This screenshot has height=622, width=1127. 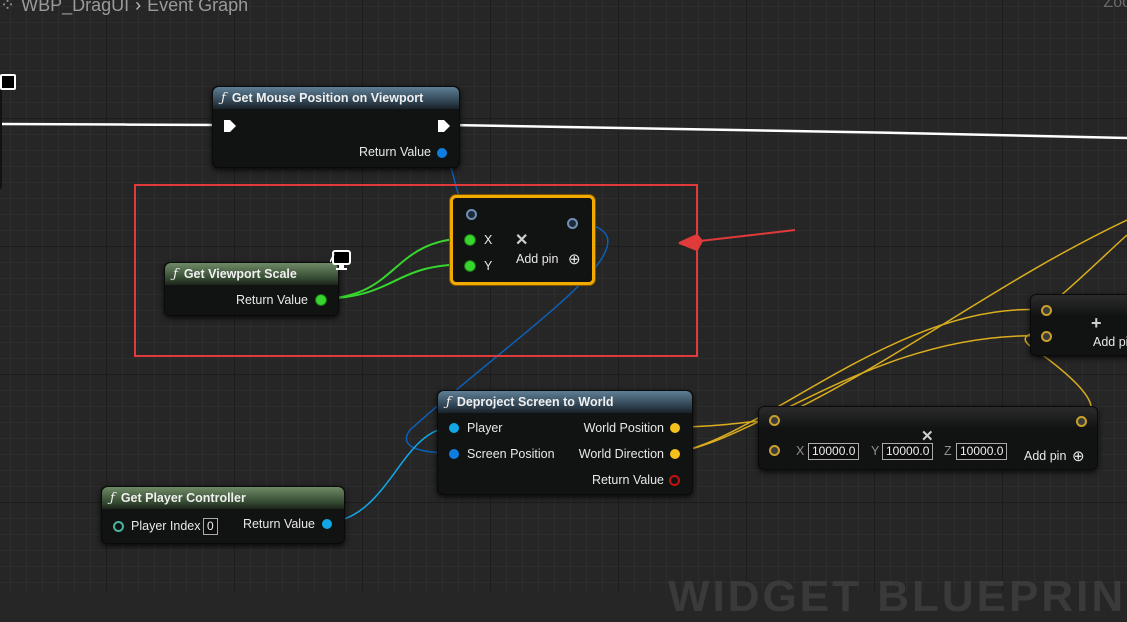 I want to click on player-label: Player, so click(x=485, y=428).